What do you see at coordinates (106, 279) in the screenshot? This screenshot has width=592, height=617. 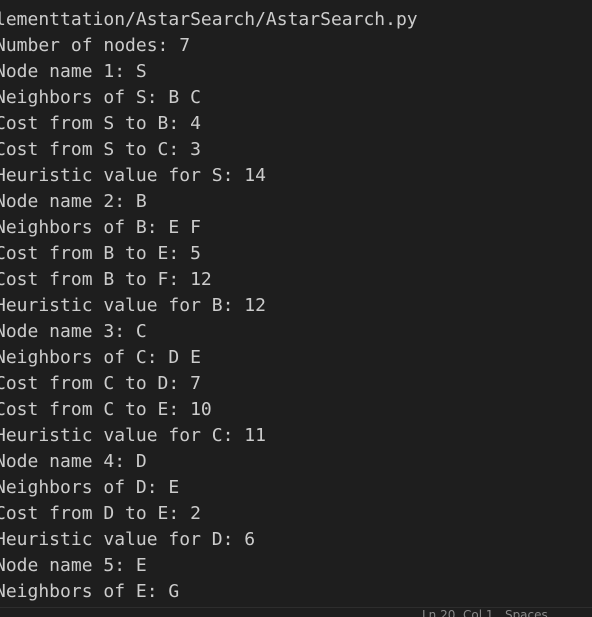 I see `terminal-line: Cost from B to F: 12` at bounding box center [106, 279].